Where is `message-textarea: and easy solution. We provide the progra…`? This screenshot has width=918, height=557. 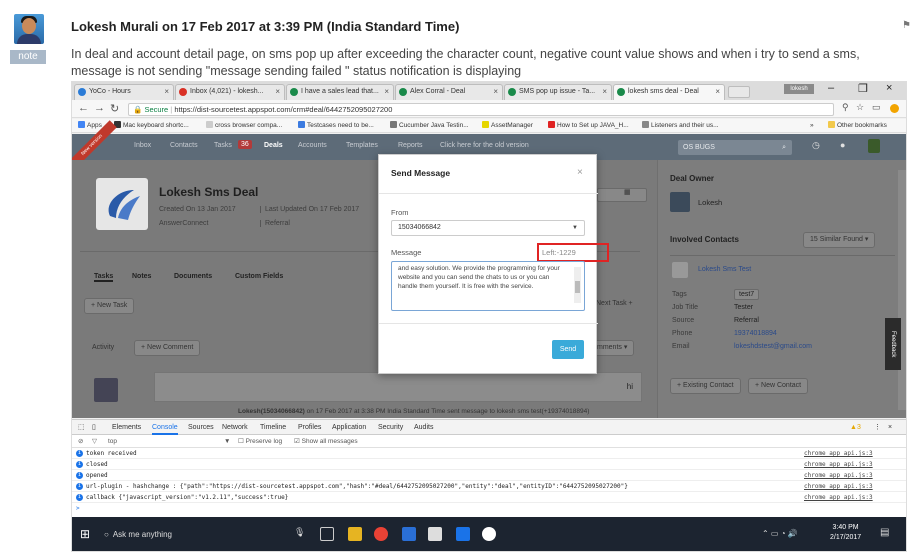 message-textarea: and easy solution. We provide the progra… is located at coordinates (488, 286).